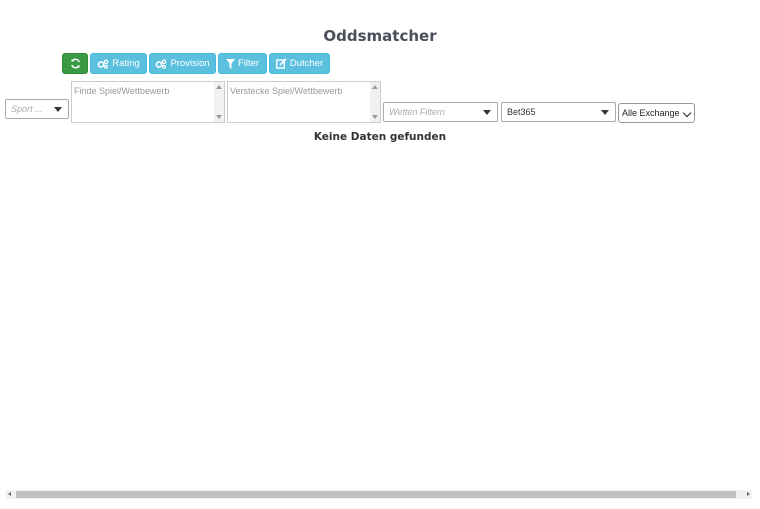 The image size is (760, 509). What do you see at coordinates (230, 63) in the screenshot?
I see `funnel-icon` at bounding box center [230, 63].